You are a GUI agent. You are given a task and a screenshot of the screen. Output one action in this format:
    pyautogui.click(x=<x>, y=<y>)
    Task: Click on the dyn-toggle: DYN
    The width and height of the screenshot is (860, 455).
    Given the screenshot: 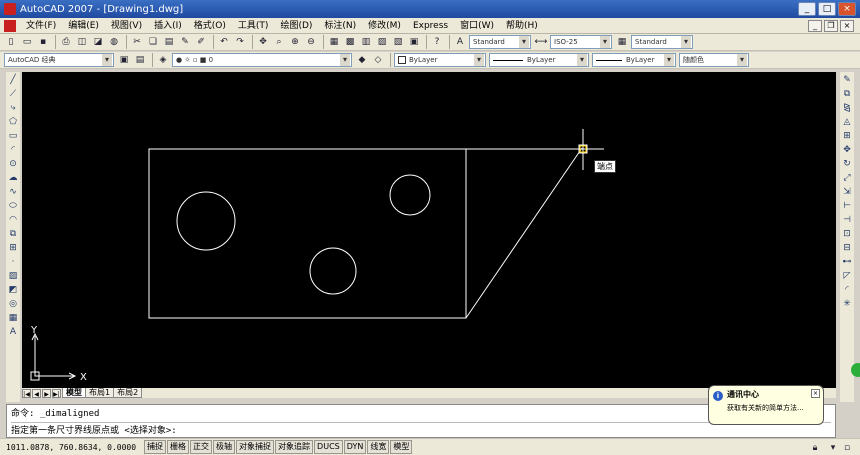 What is the action you would take?
    pyautogui.click(x=355, y=447)
    